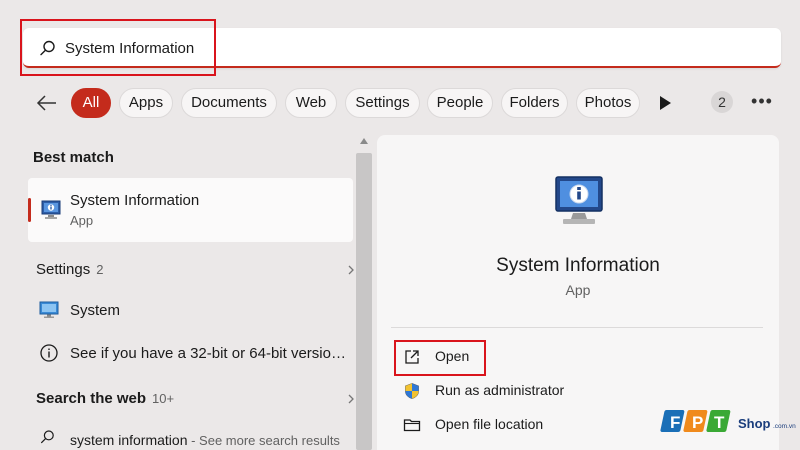 Image resolution: width=800 pixels, height=450 pixels. Describe the element at coordinates (229, 103) in the screenshot. I see `filter-documents: Documents` at that location.